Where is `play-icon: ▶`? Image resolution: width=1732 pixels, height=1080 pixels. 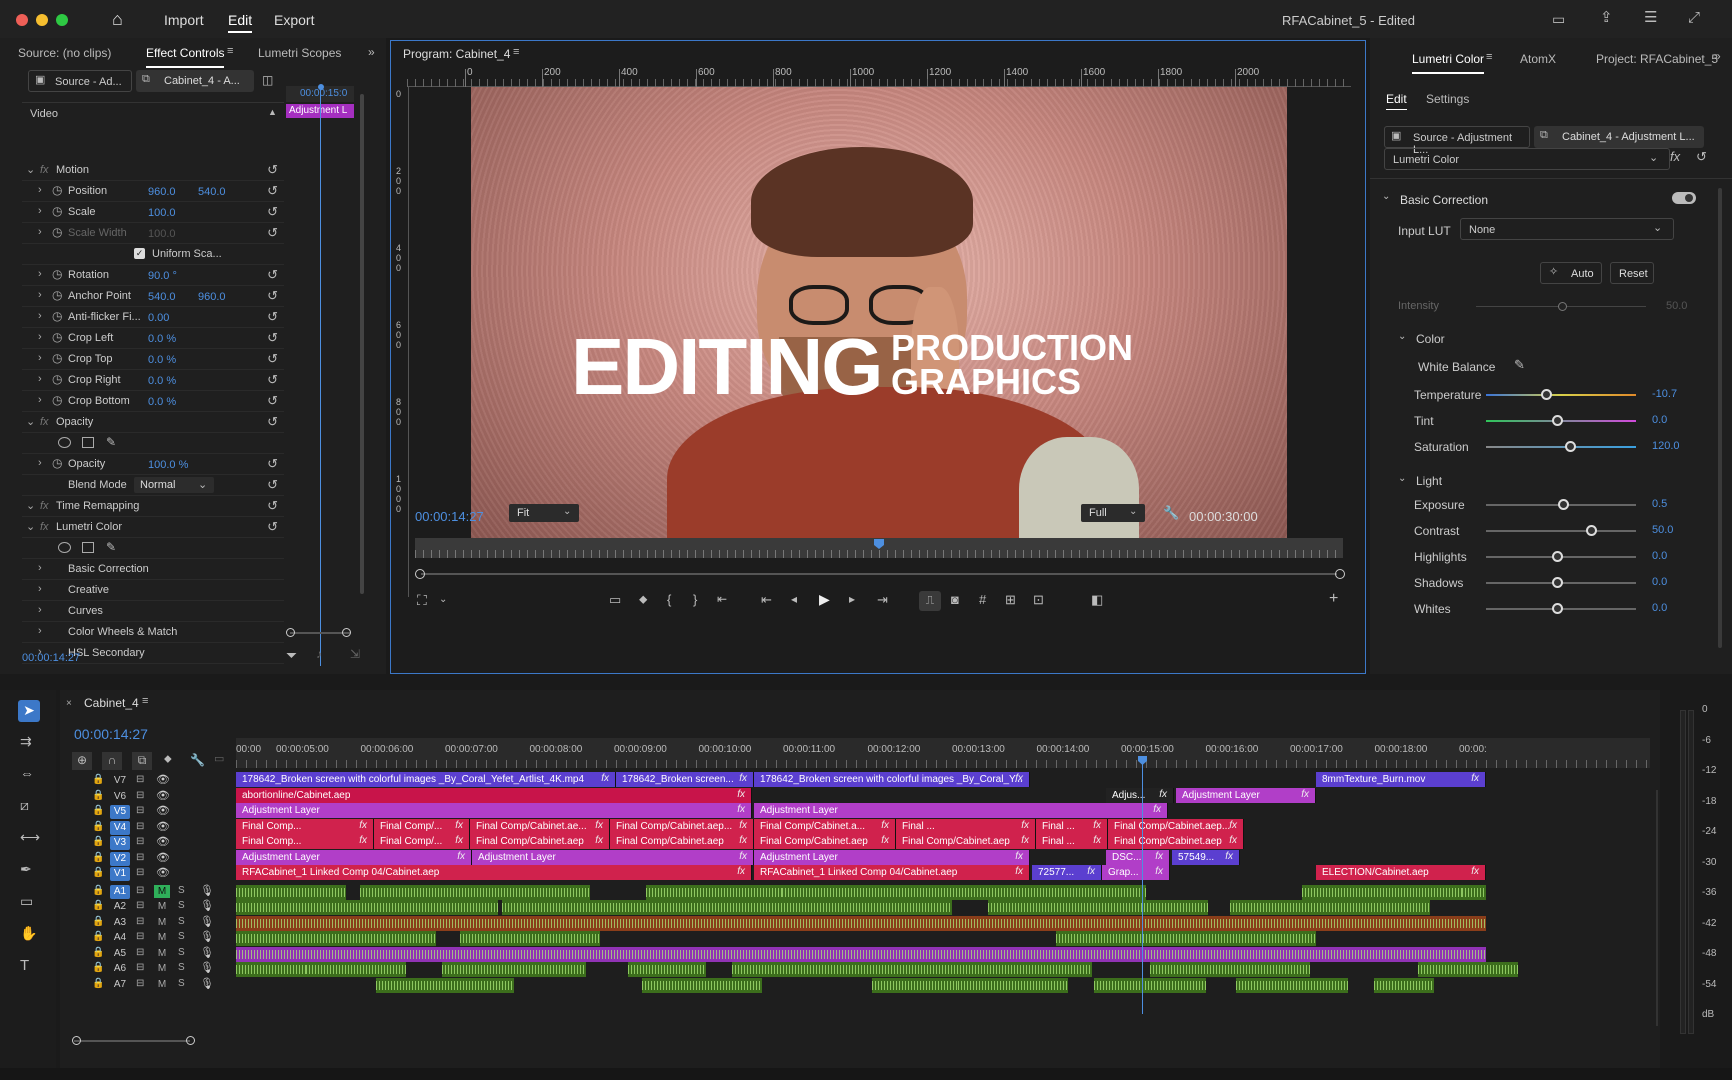
play-icon: ▶ is located at coordinates (824, 599).